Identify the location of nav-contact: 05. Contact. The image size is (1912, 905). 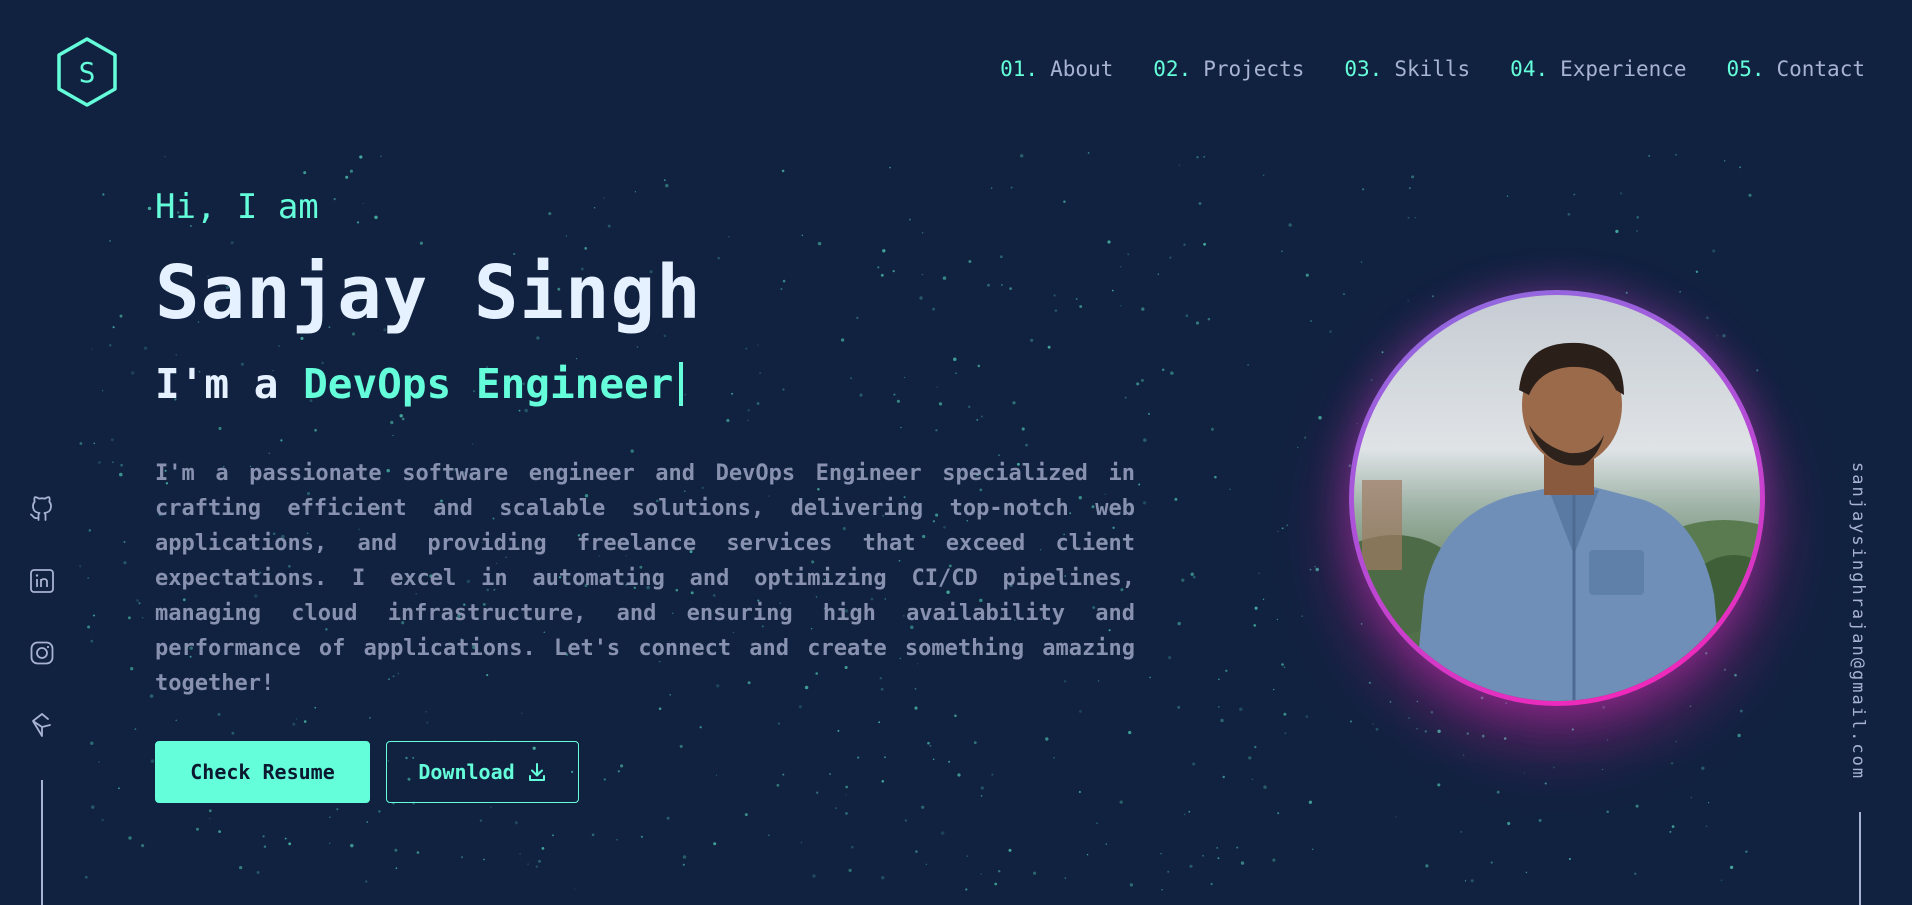
(1796, 69).